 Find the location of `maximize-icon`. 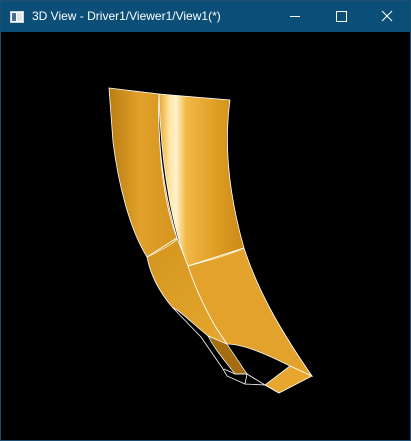

maximize-icon is located at coordinates (341, 16).